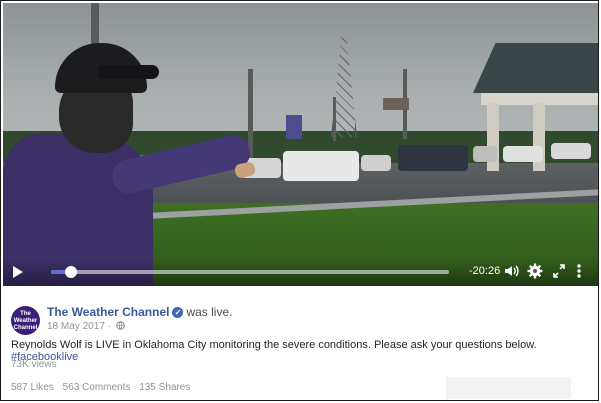  Describe the element at coordinates (34, 364) in the screenshot. I see `view-count: 73K views` at that location.